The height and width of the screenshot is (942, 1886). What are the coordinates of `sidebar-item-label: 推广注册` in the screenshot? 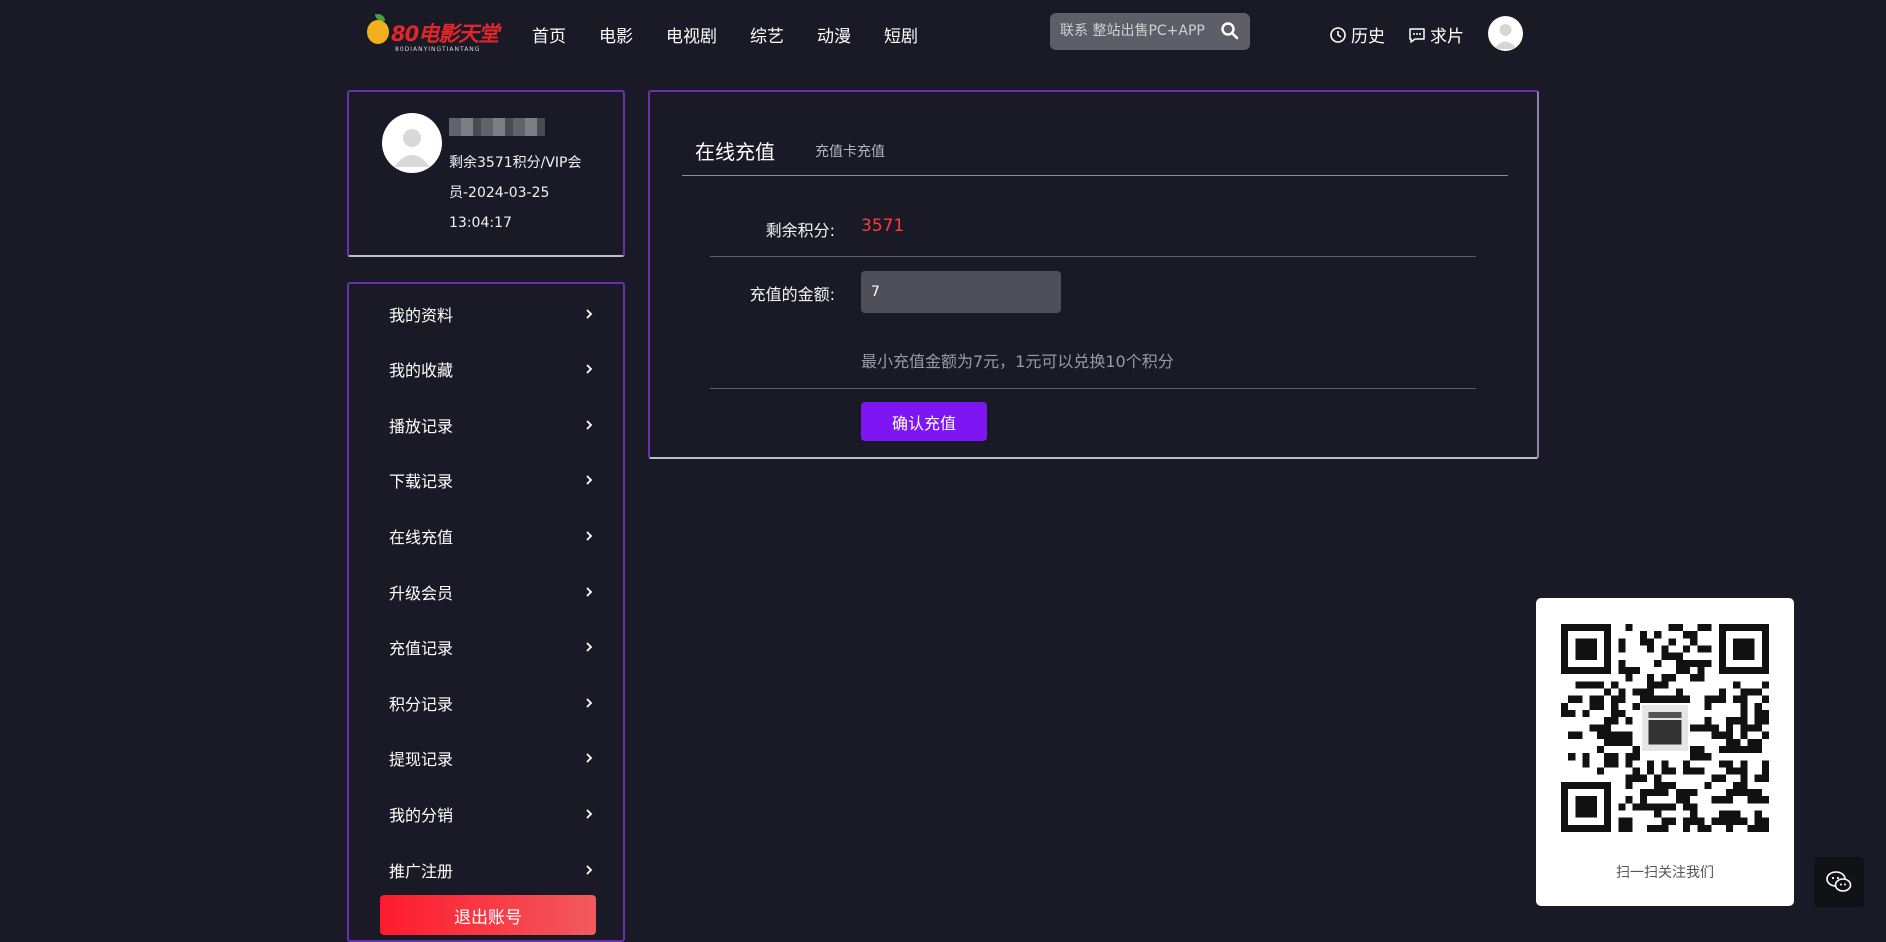 It's located at (421, 871).